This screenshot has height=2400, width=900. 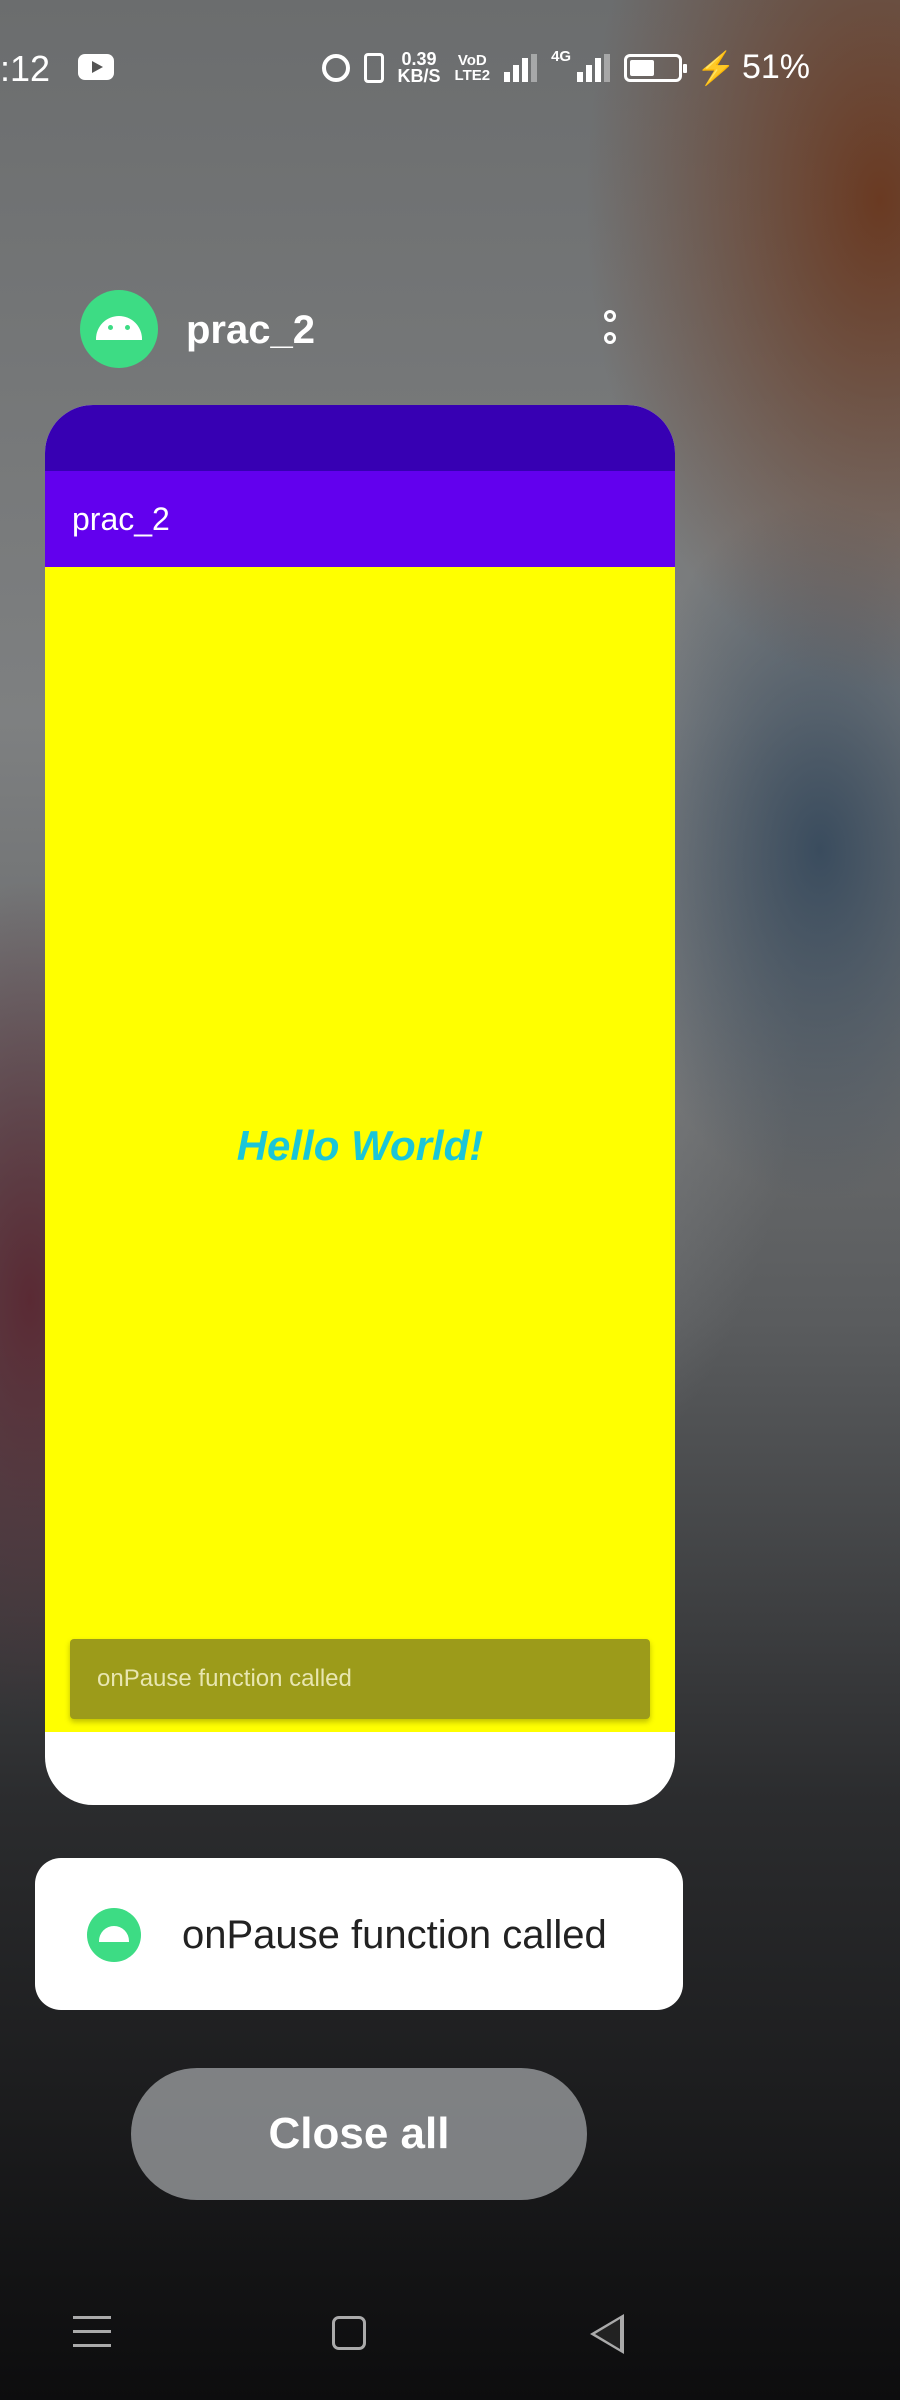 I want to click on back-icon, so click(x=607, y=2334).